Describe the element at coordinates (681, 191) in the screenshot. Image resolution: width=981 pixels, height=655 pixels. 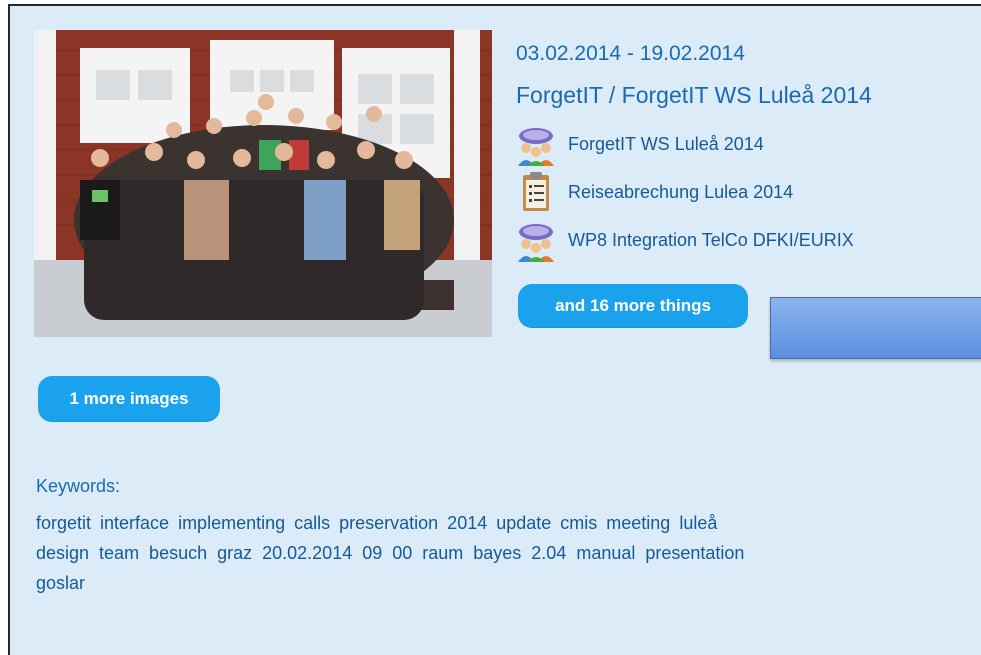
I see `related-thing-label: Reiseabrechung Lulea 2014` at that location.